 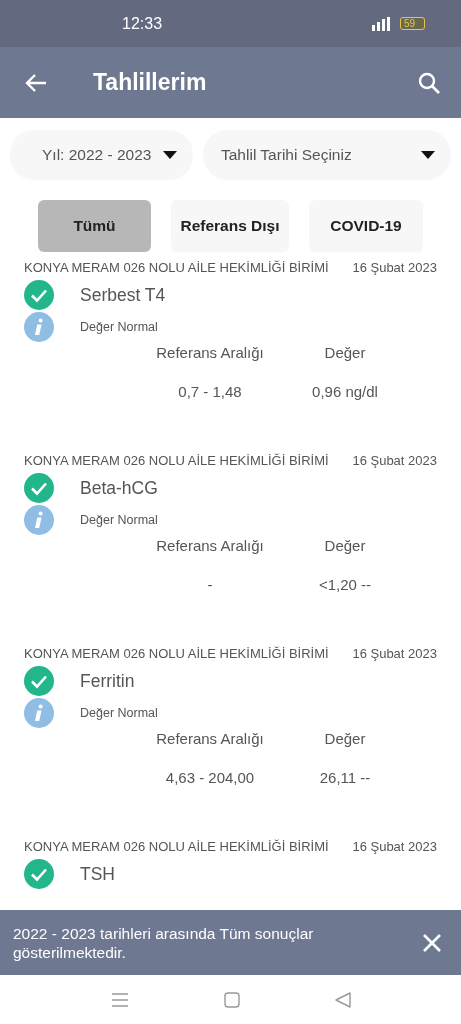 I want to click on reference-range: 4,63 - 204,00, so click(x=210, y=777).